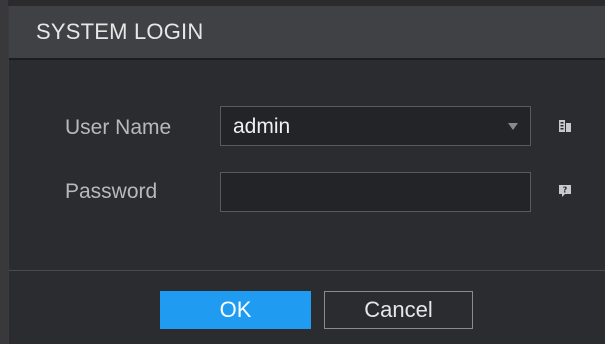 This screenshot has width=605, height=344. I want to click on password-input, so click(375, 192).